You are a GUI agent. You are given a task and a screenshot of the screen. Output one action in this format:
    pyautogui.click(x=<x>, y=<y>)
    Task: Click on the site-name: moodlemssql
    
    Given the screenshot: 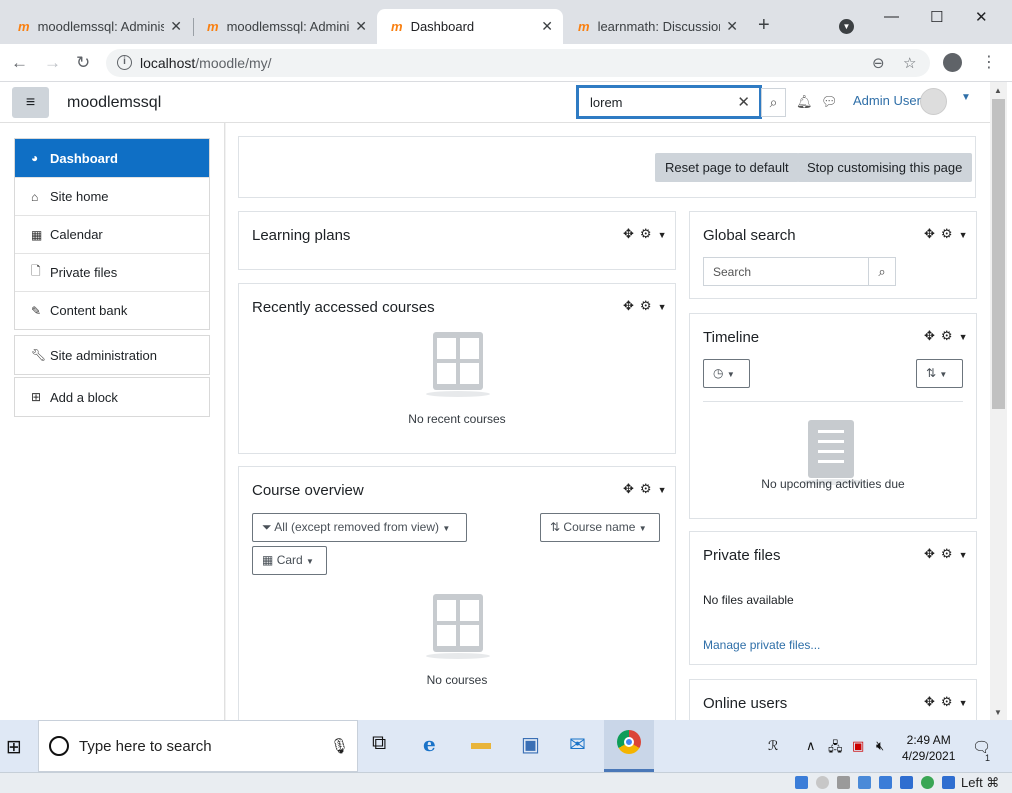 What is the action you would take?
    pyautogui.click(x=114, y=103)
    